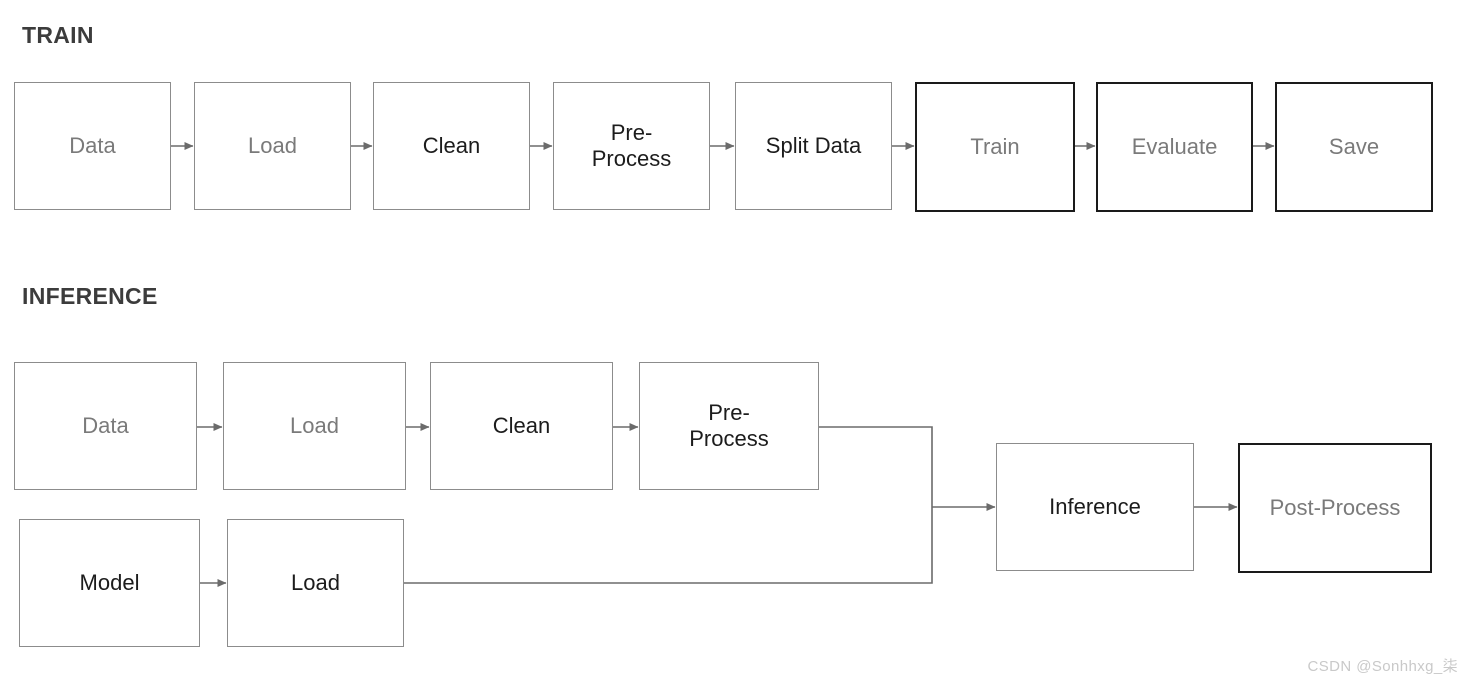 Image resolution: width=1476 pixels, height=690 pixels. Describe the element at coordinates (314, 426) in the screenshot. I see `inference-node-load: Load` at that location.